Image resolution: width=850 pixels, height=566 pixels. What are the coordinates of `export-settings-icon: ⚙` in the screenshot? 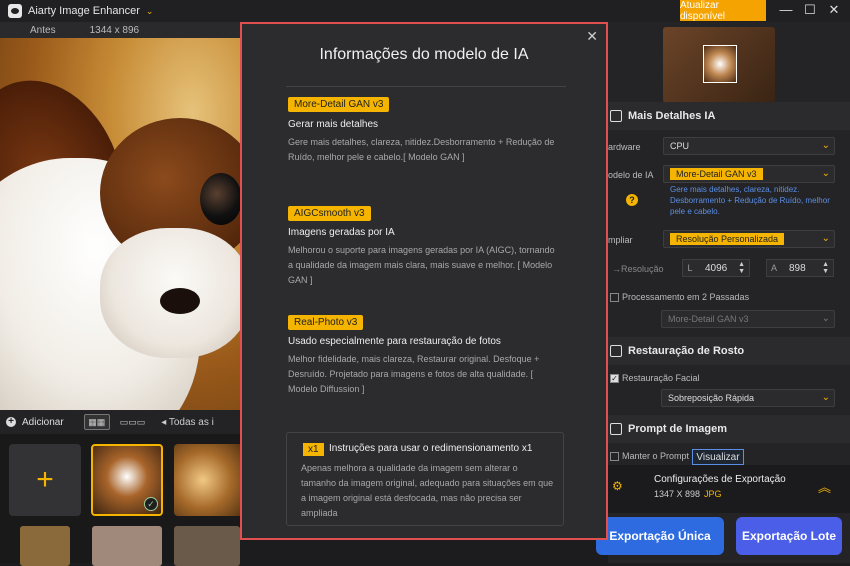 It's located at (617, 486).